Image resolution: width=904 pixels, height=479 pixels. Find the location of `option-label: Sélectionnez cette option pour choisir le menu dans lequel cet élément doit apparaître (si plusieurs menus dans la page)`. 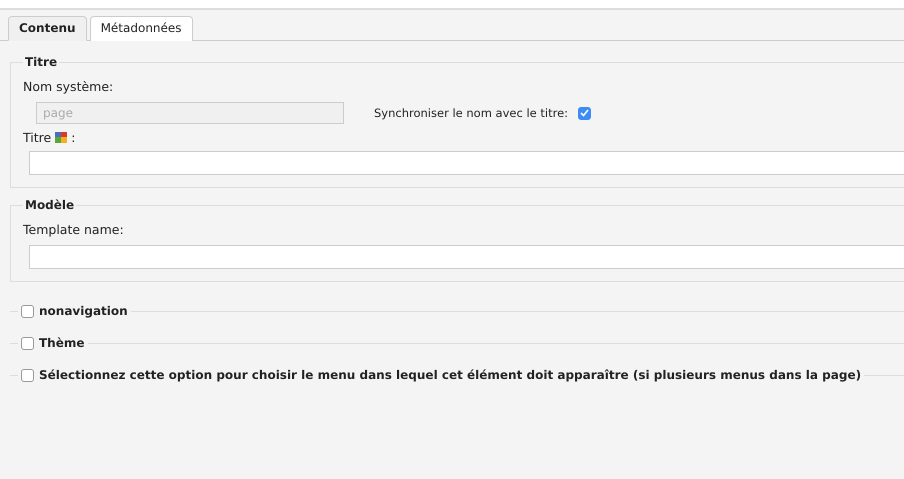

option-label: Sélectionnez cette option pour choisir le menu dans lequel cet élément doit apparaître (si plusieurs menus dans la page) is located at coordinates (450, 375).